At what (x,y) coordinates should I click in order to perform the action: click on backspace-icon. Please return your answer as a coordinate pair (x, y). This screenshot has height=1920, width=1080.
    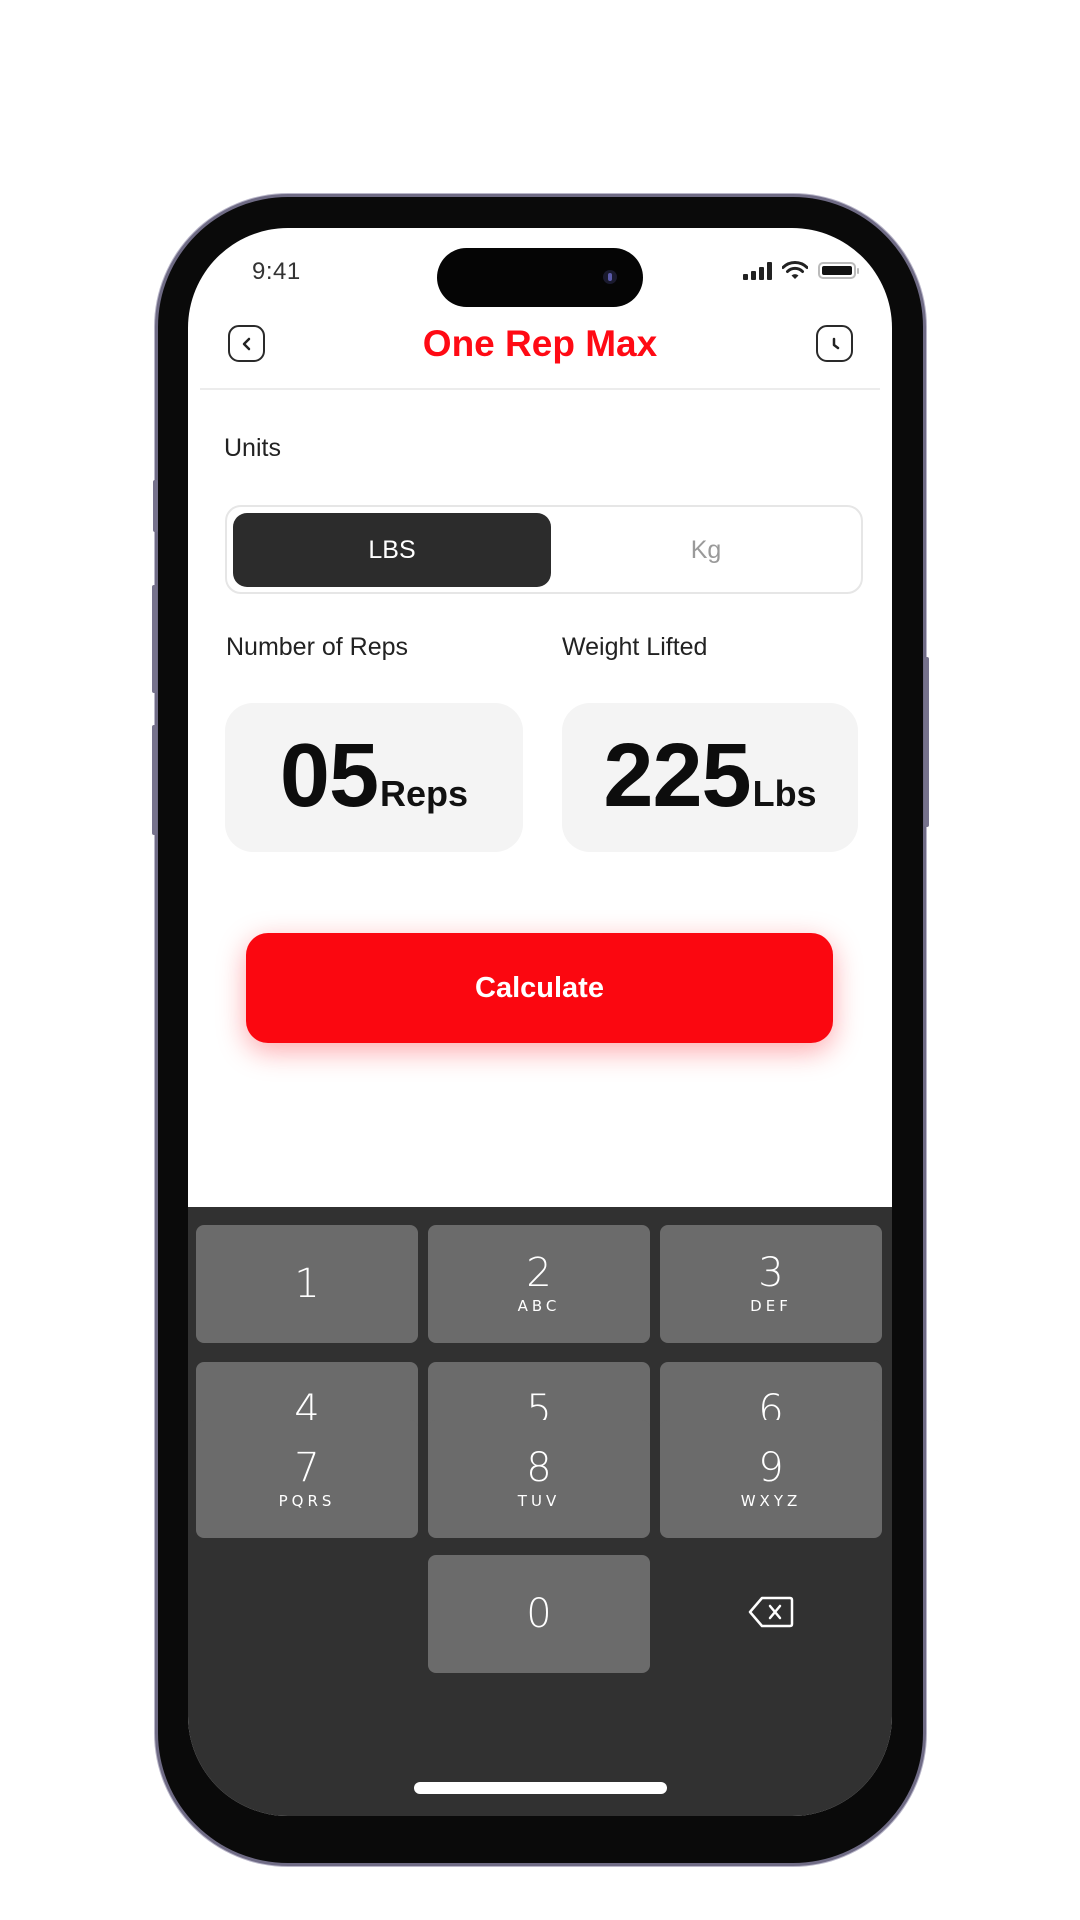
    Looking at the image, I should click on (771, 1612).